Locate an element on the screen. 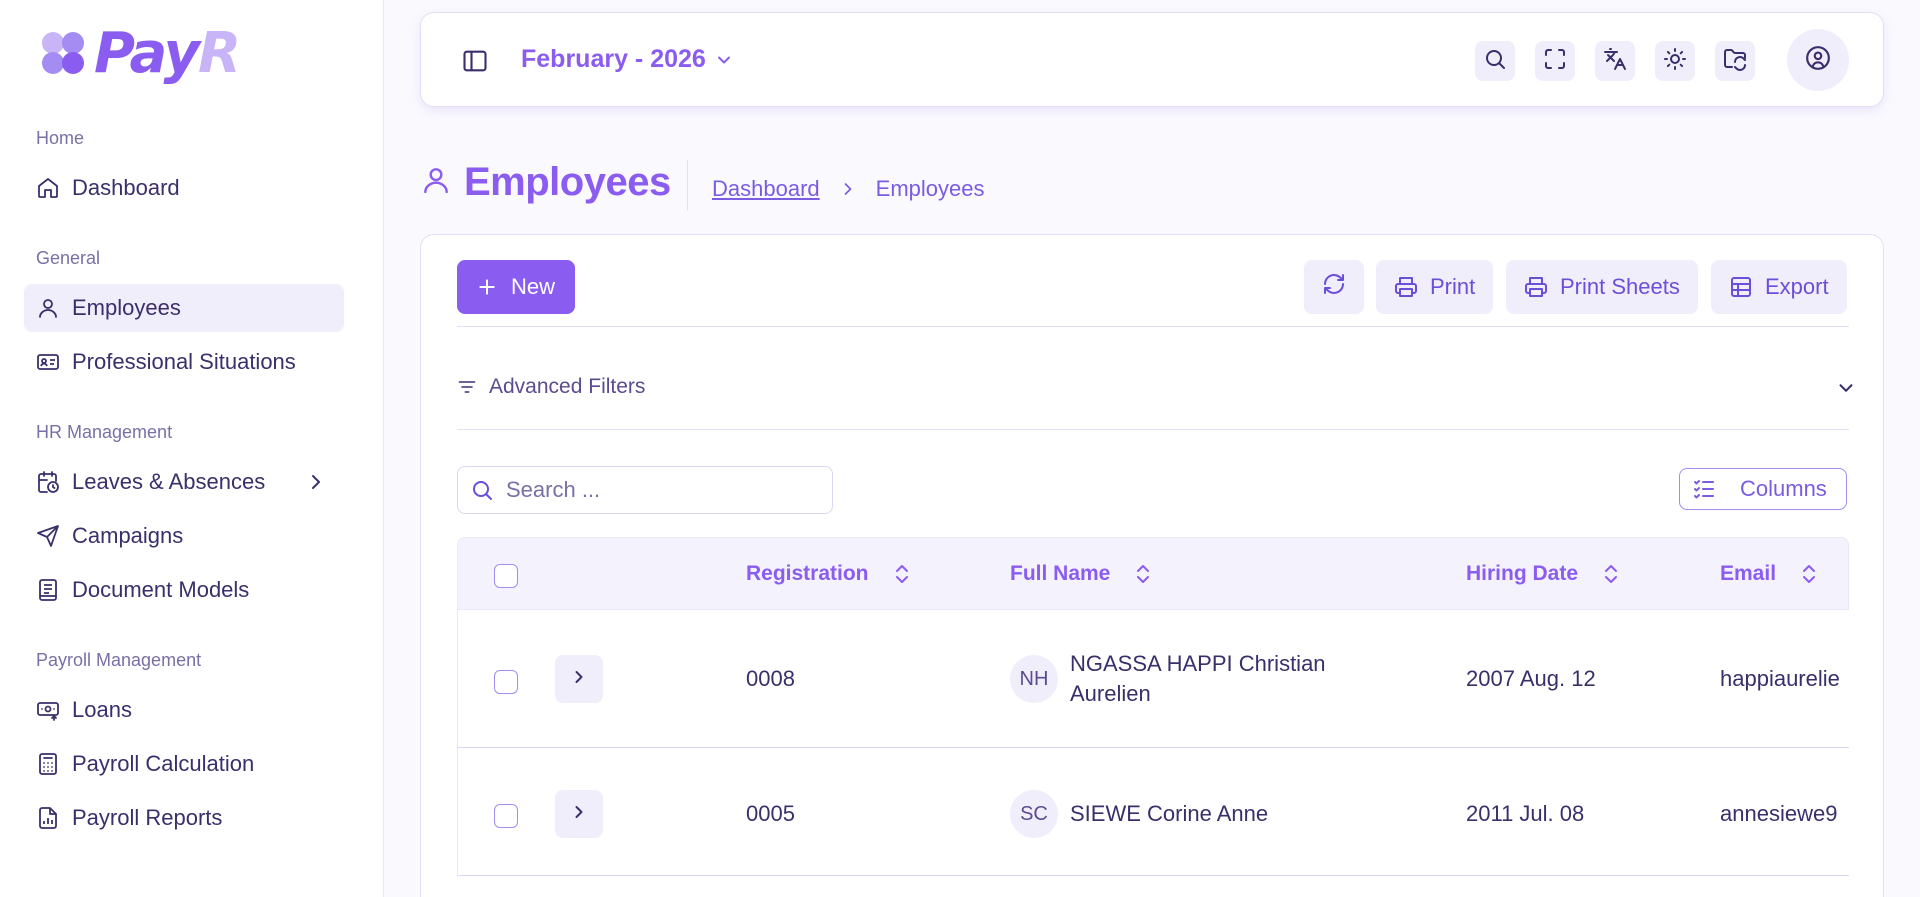  sidebar-item-campaigns: Campaigns is located at coordinates (184, 536).